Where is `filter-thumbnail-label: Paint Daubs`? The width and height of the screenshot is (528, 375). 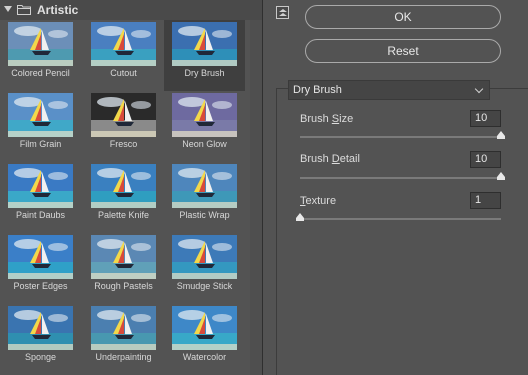 filter-thumbnail-label: Paint Daubs is located at coordinates (40, 215).